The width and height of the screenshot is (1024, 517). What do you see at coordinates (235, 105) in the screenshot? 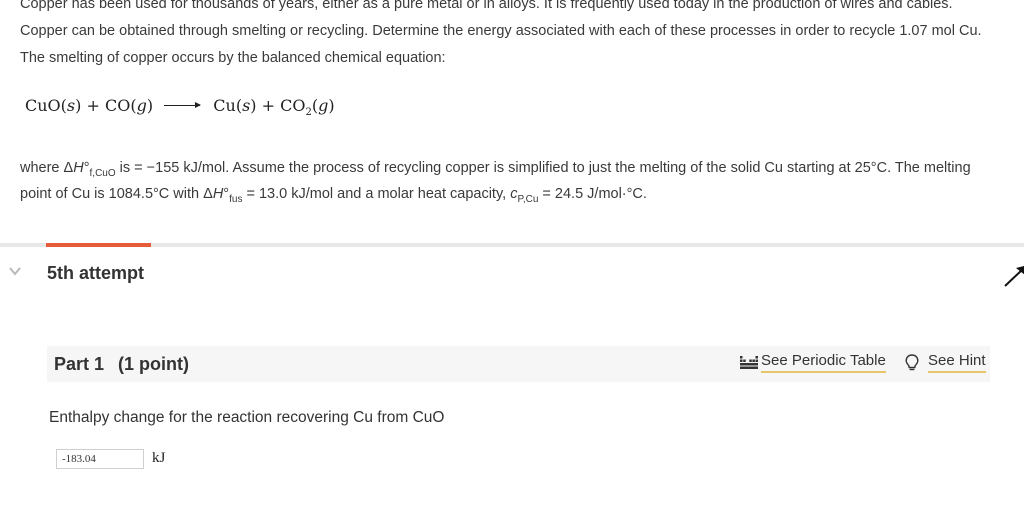
I see `product-1: Cu(s)` at bounding box center [235, 105].